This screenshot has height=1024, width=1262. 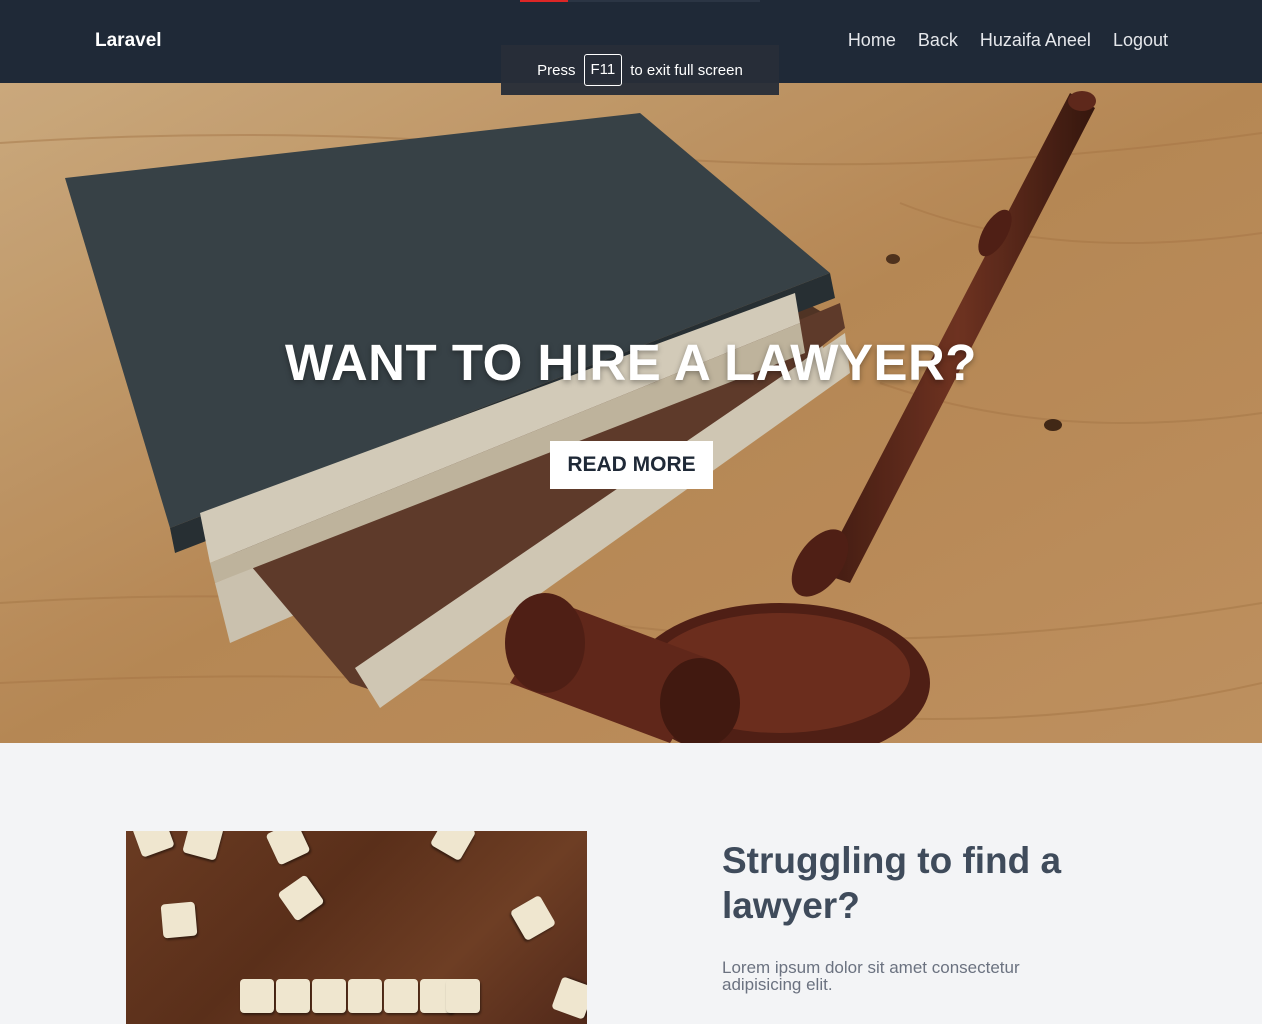 I want to click on section-heading: Struggling to find a lawyer?, so click(x=892, y=883).